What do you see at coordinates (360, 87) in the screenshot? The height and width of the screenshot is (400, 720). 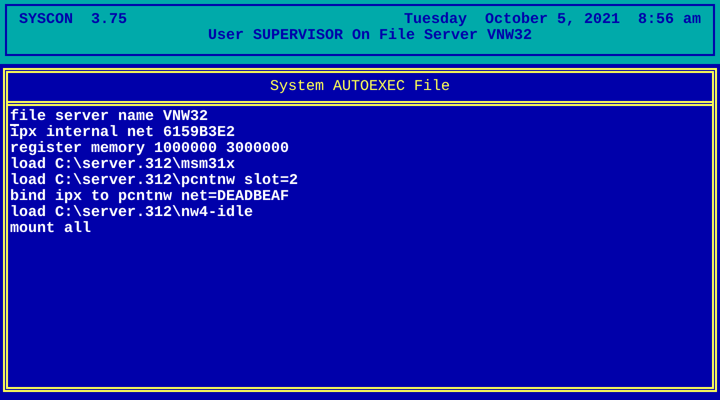 I see `window-title: System AUTOEXEC File` at bounding box center [360, 87].